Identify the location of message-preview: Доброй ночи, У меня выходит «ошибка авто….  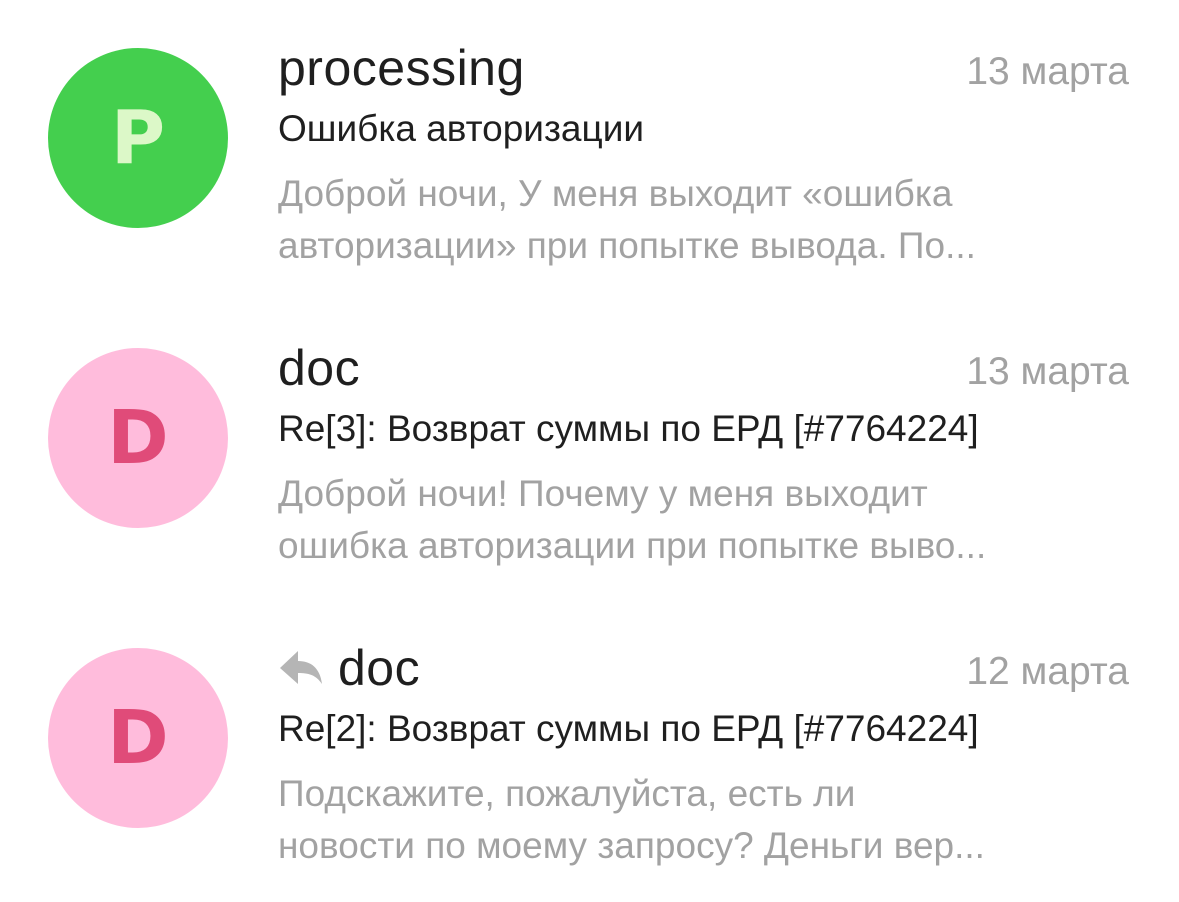
(703, 220).